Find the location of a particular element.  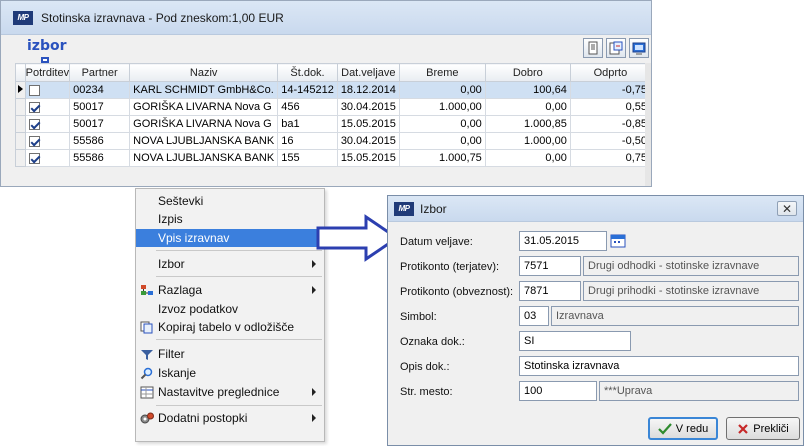

potrditev-cell is located at coordinates (47, 124).